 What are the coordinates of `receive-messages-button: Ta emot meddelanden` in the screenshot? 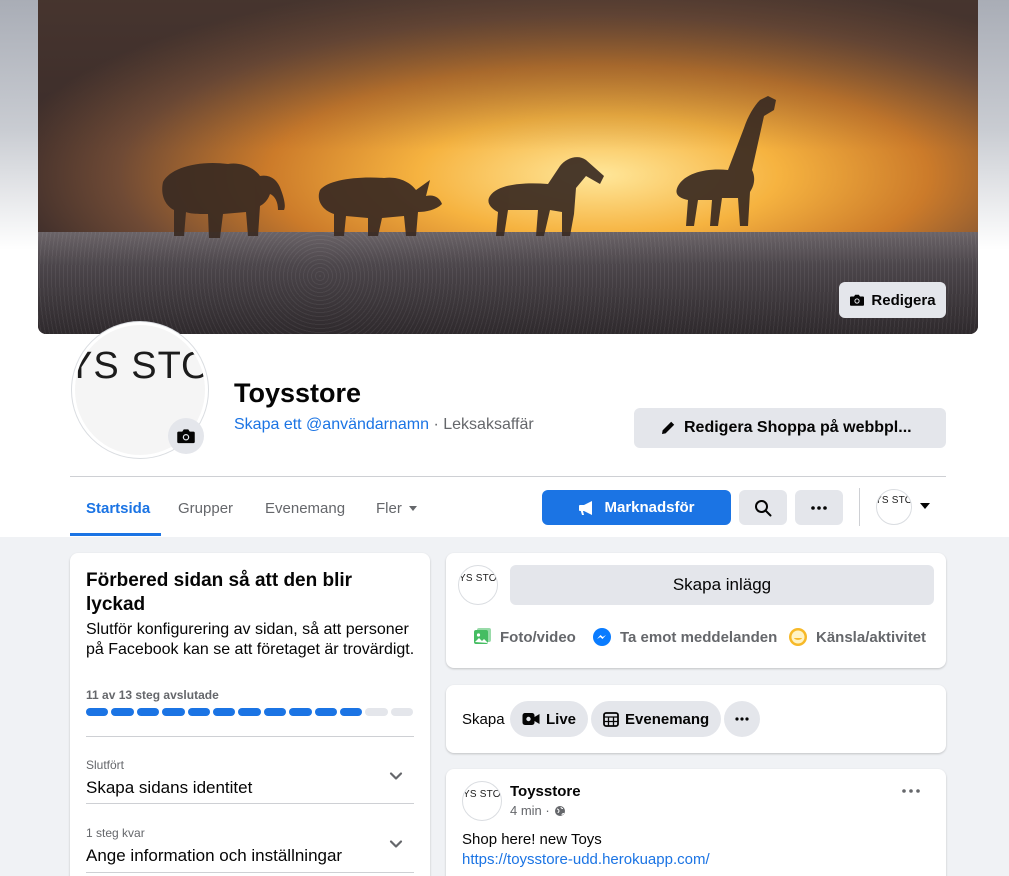 It's located at (684, 637).